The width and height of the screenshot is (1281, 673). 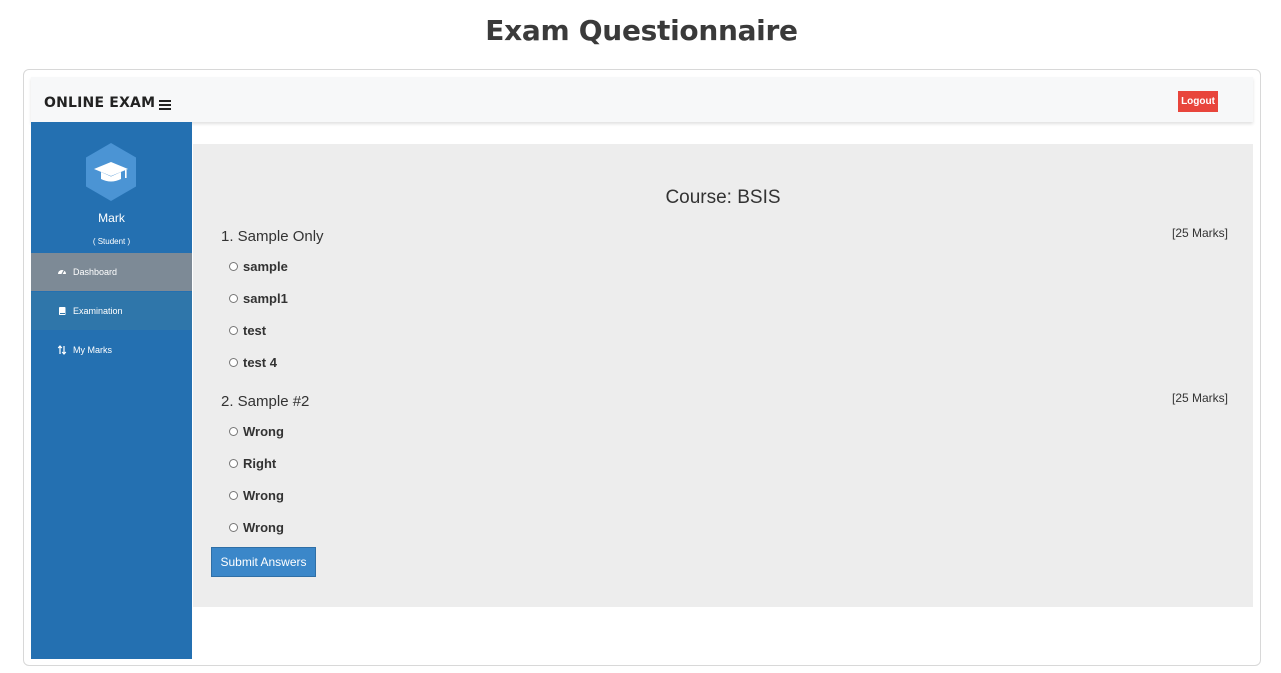 I want to click on option-q2-2: Right, so click(x=252, y=463).